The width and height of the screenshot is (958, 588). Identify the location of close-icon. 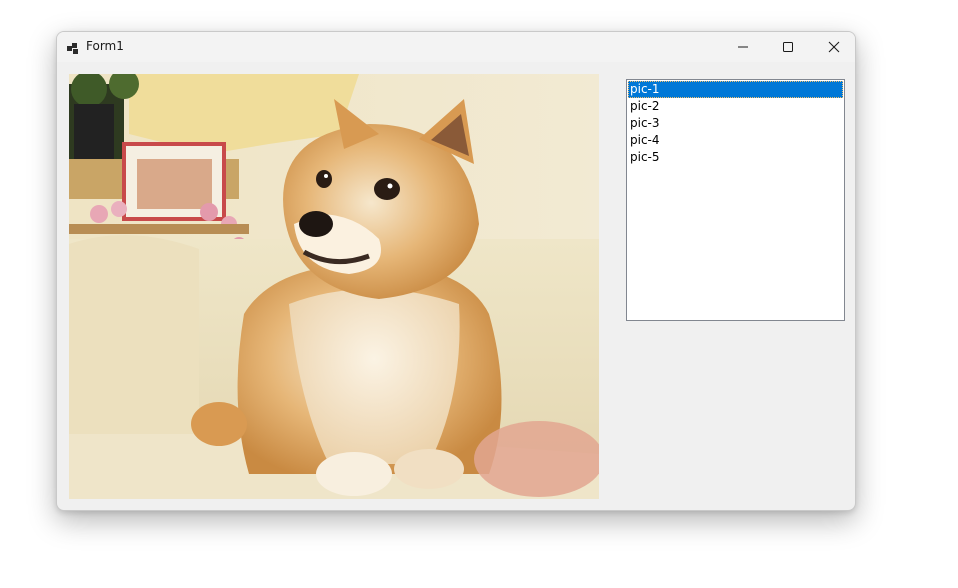
(834, 47).